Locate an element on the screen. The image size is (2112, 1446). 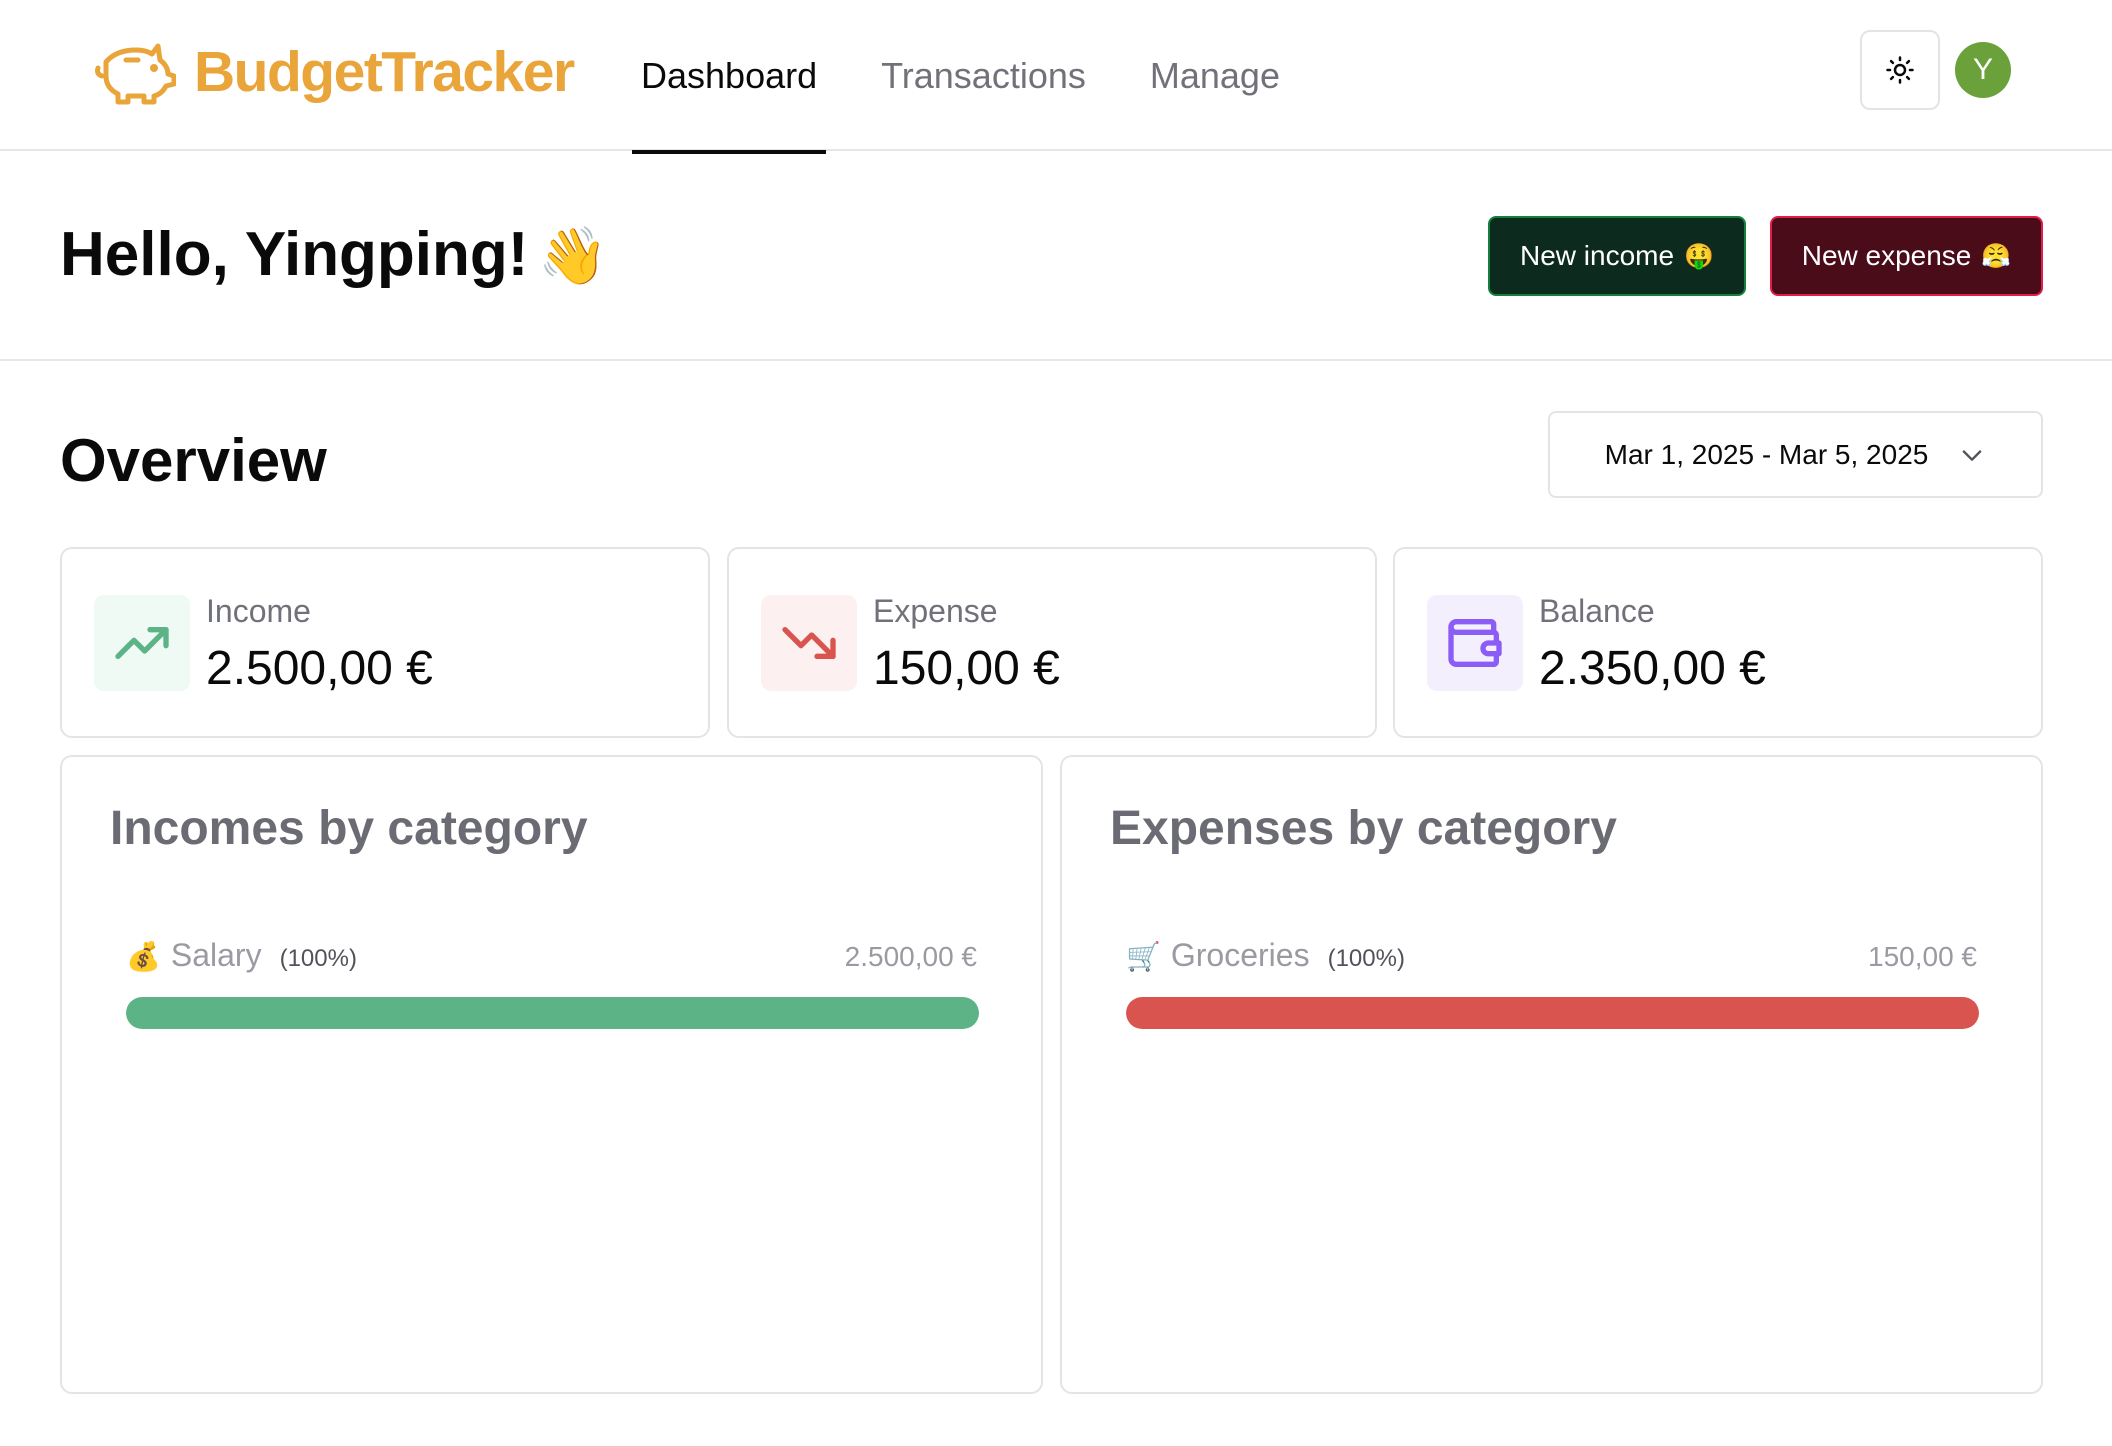
trending-down-icon is located at coordinates (809, 643).